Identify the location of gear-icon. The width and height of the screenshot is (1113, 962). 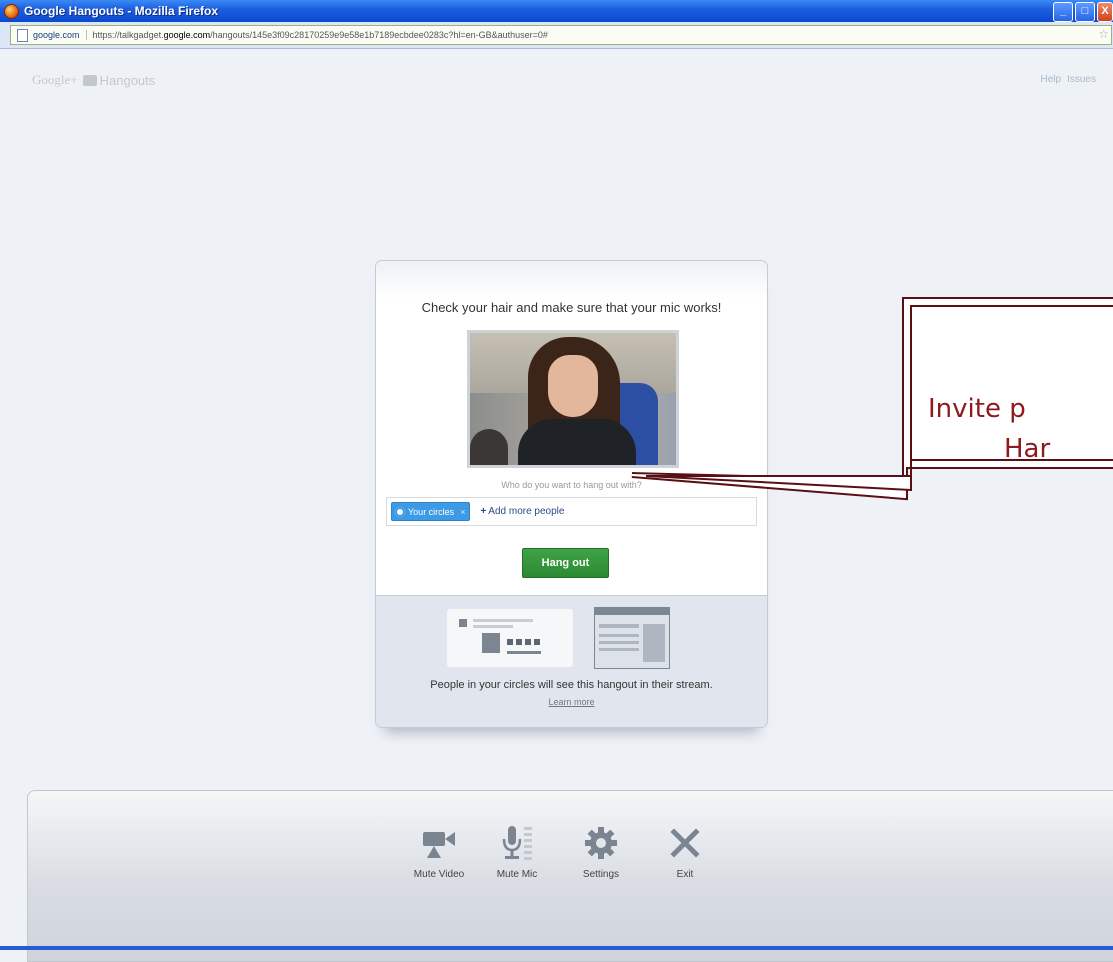
(601, 843).